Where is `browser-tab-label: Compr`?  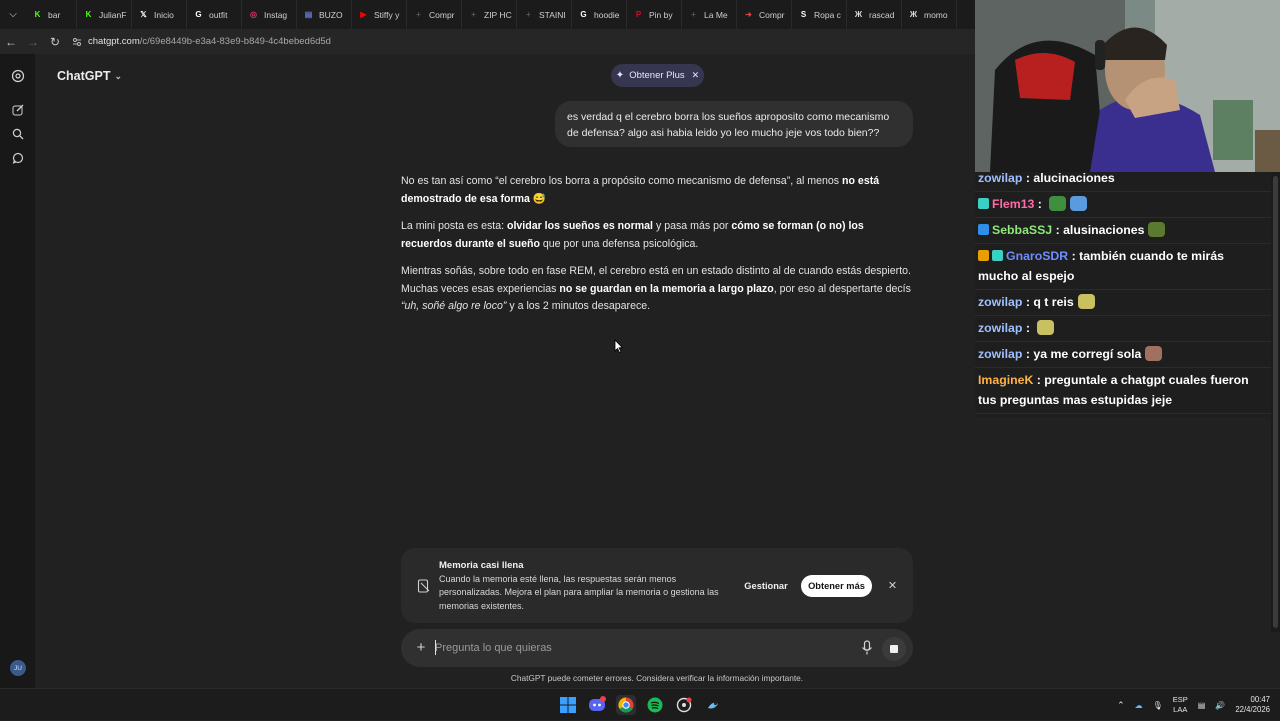
browser-tab-label: Compr is located at coordinates (442, 14).